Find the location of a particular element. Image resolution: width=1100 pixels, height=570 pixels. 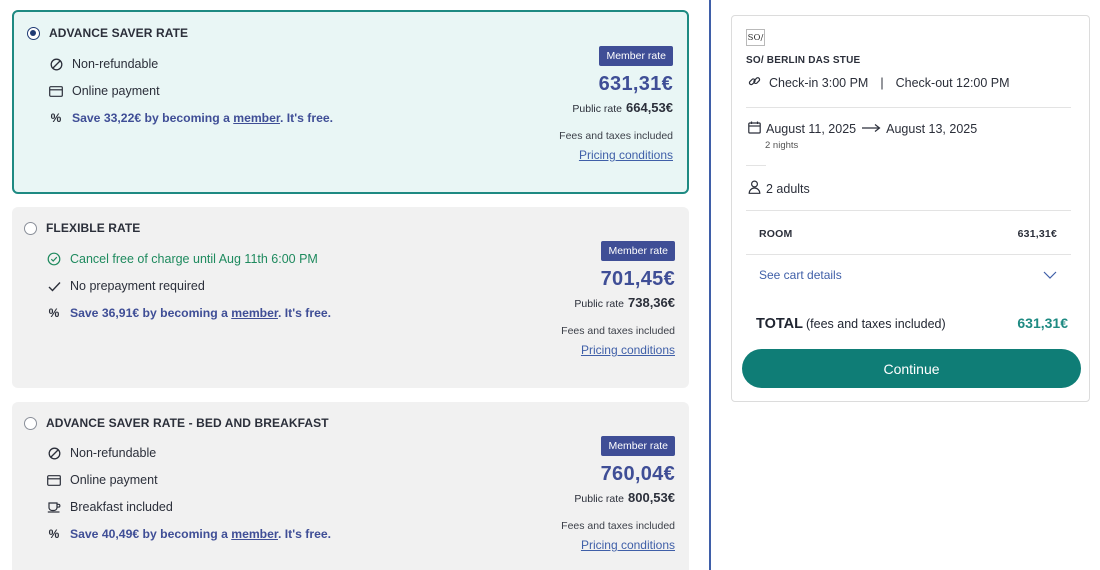

member-price: 760,04€ is located at coordinates (637, 474).